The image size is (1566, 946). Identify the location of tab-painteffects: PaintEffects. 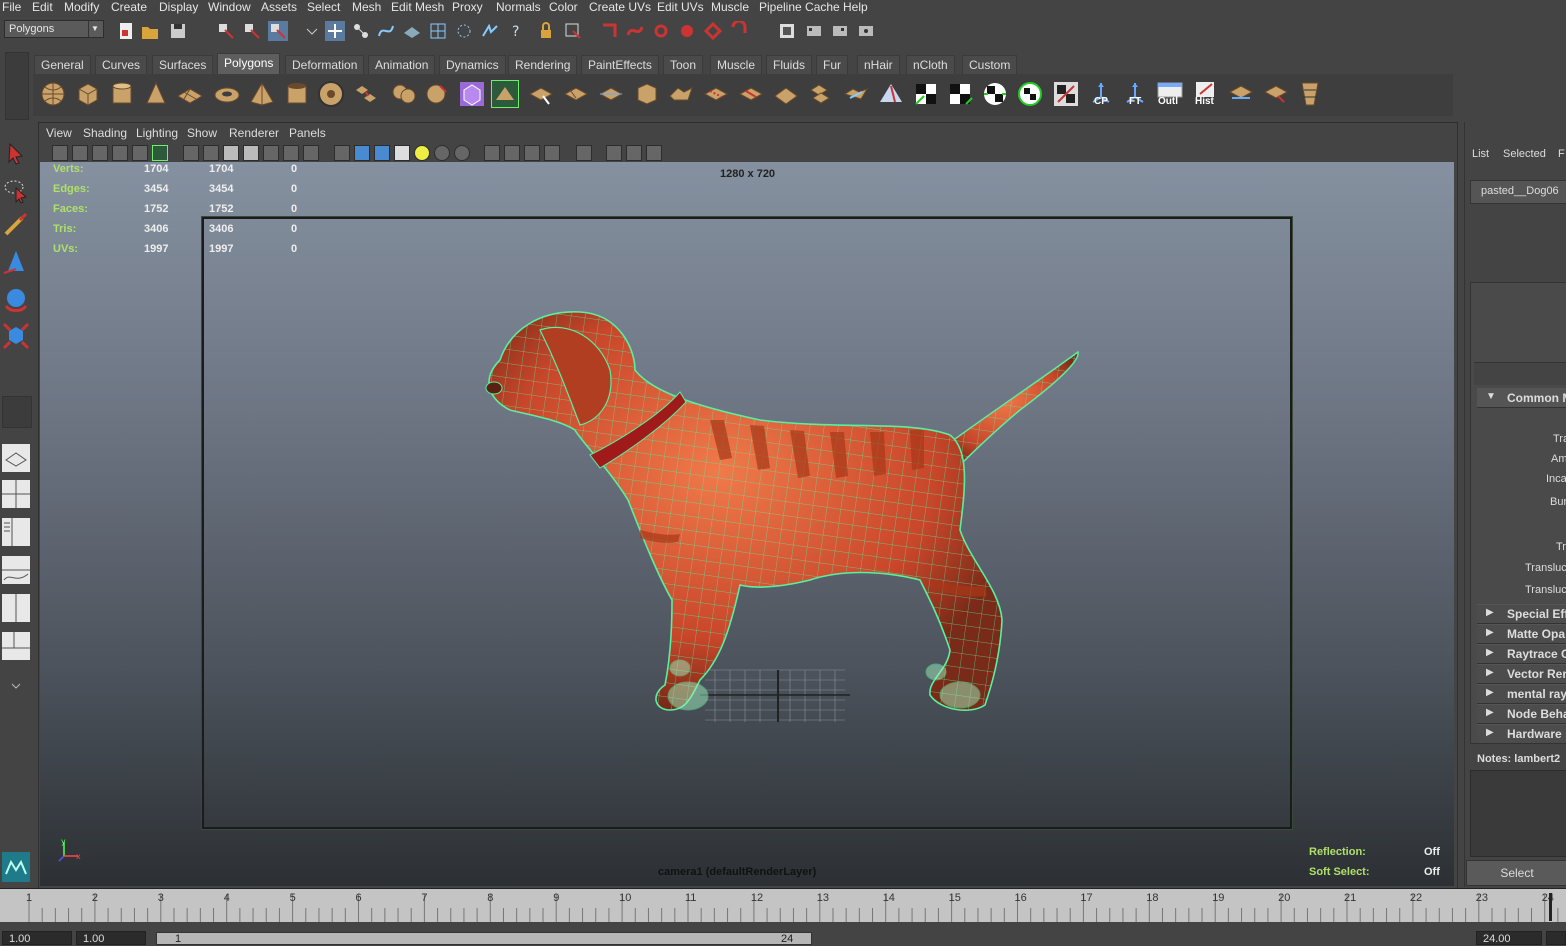
(620, 64).